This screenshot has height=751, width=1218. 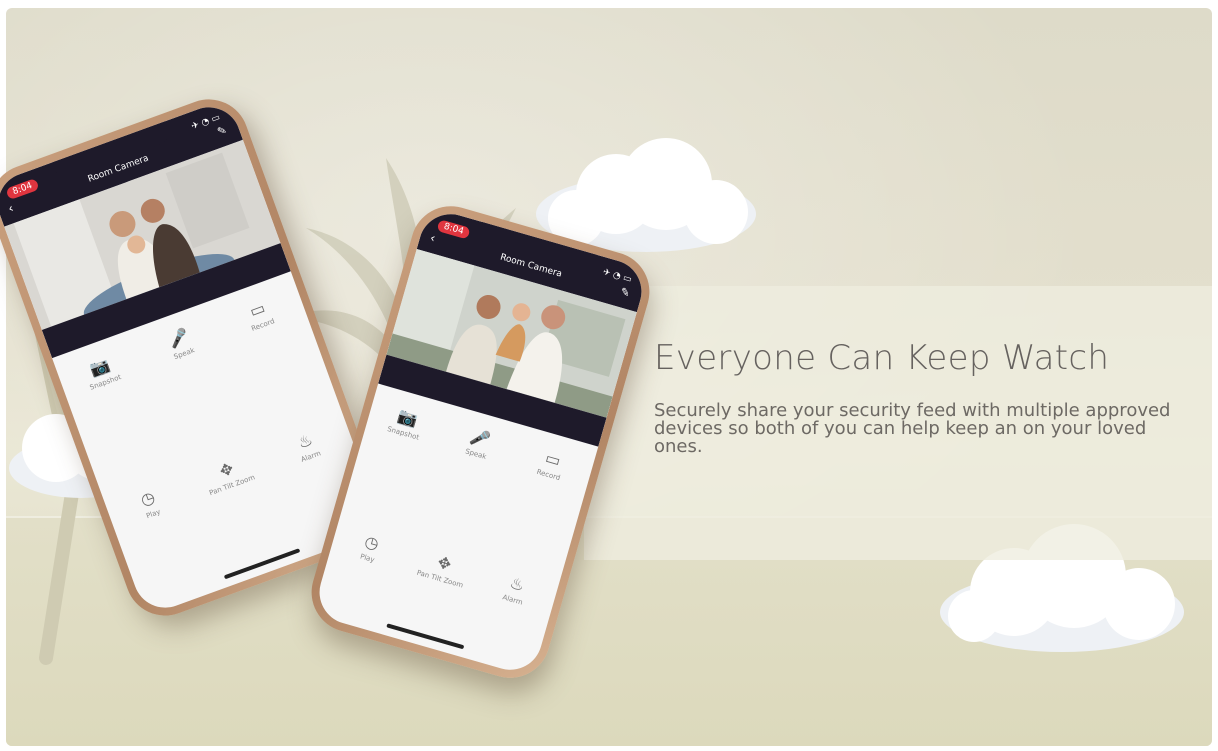 I want to click on hero-heading: Everyone Can Keep Watch, so click(x=882, y=358).